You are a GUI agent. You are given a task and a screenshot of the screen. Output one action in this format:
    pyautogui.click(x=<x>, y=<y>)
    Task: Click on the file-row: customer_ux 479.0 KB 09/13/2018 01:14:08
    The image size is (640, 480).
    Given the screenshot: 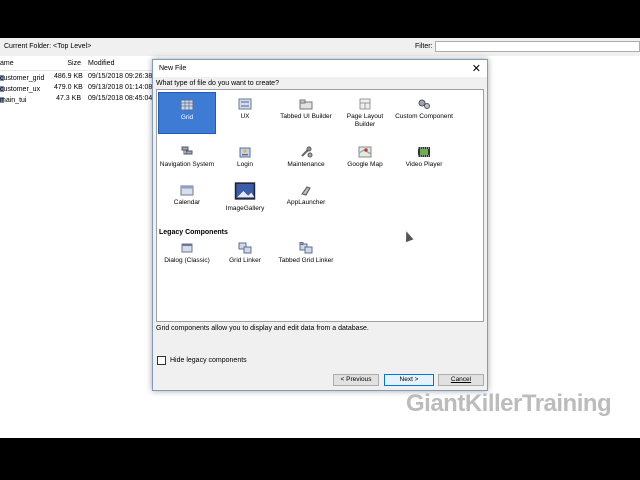 What is the action you would take?
    pyautogui.click(x=80, y=87)
    